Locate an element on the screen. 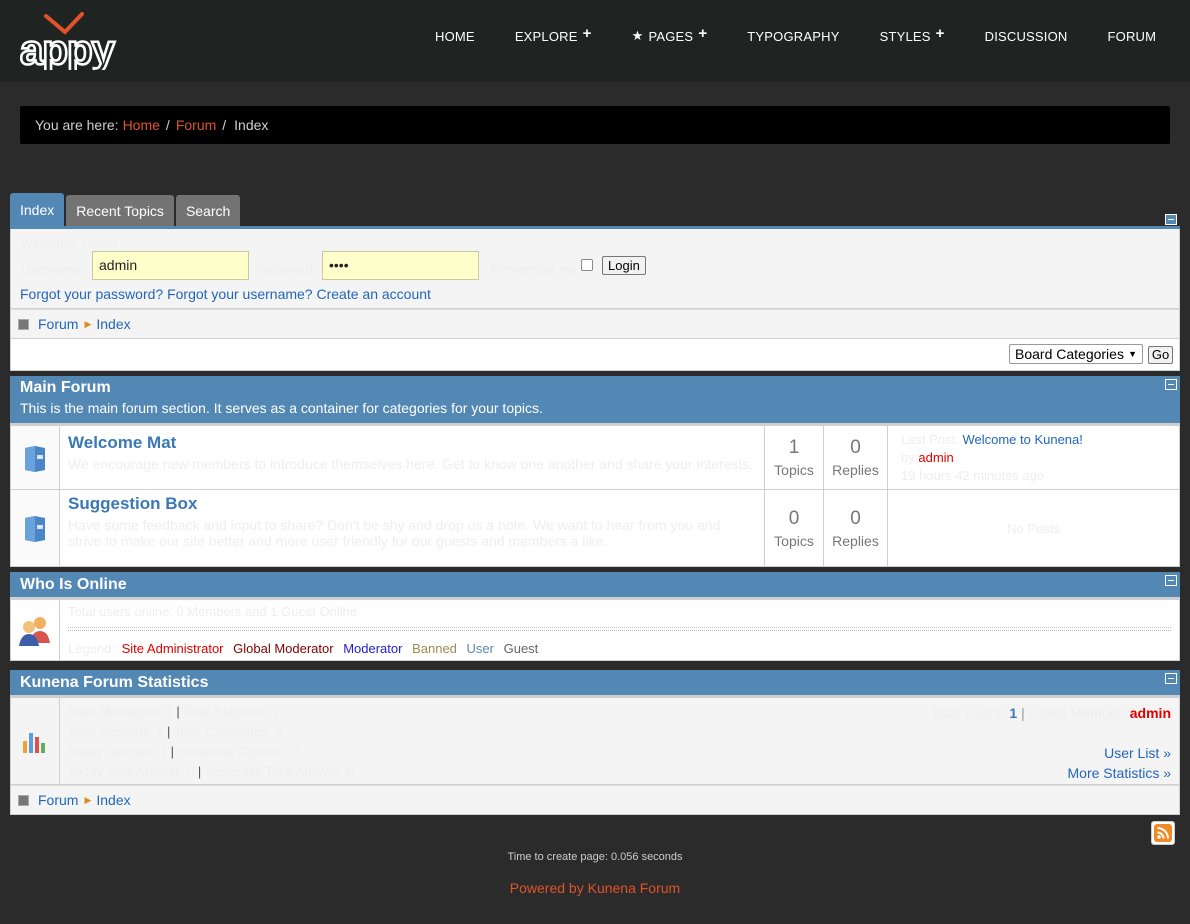 Image resolution: width=1190 pixels, height=924 pixels. legend-global-moderator: Global Moderator is located at coordinates (283, 648).